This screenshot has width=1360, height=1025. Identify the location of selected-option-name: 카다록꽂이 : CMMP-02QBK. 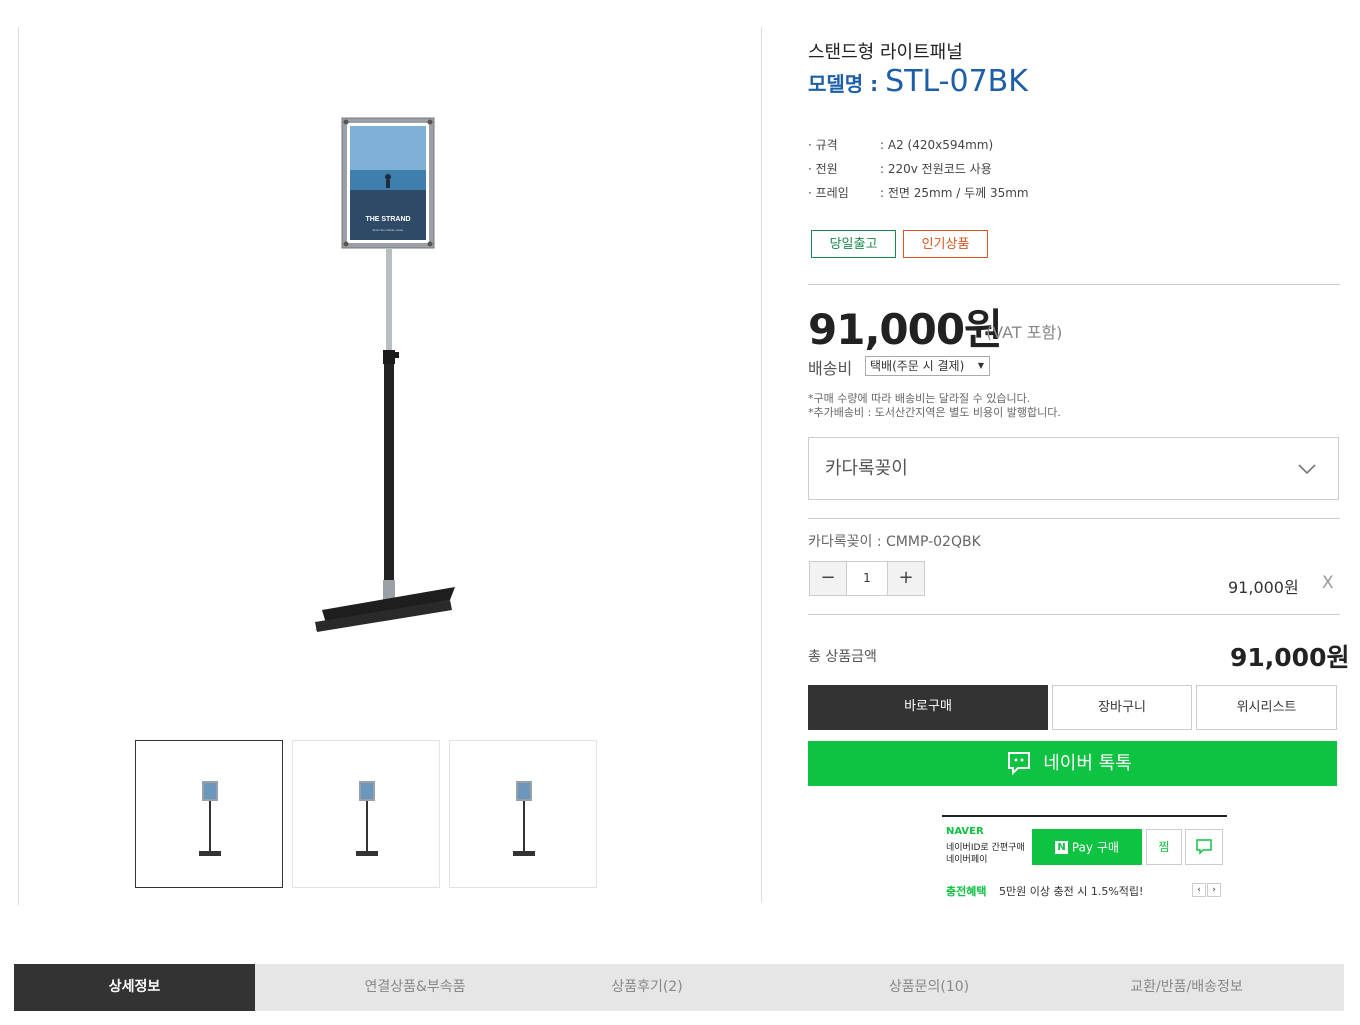
(894, 542).